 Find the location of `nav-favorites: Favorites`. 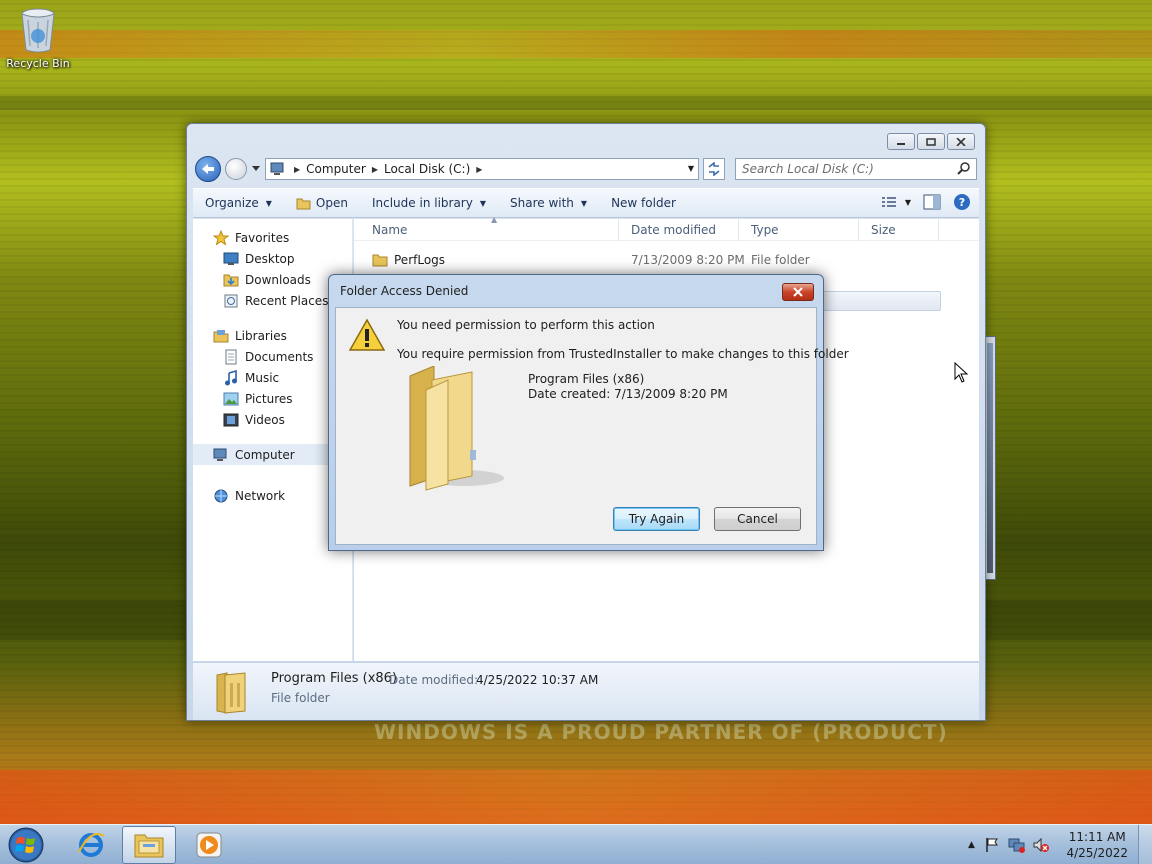

nav-favorites: Favorites is located at coordinates (272, 237).